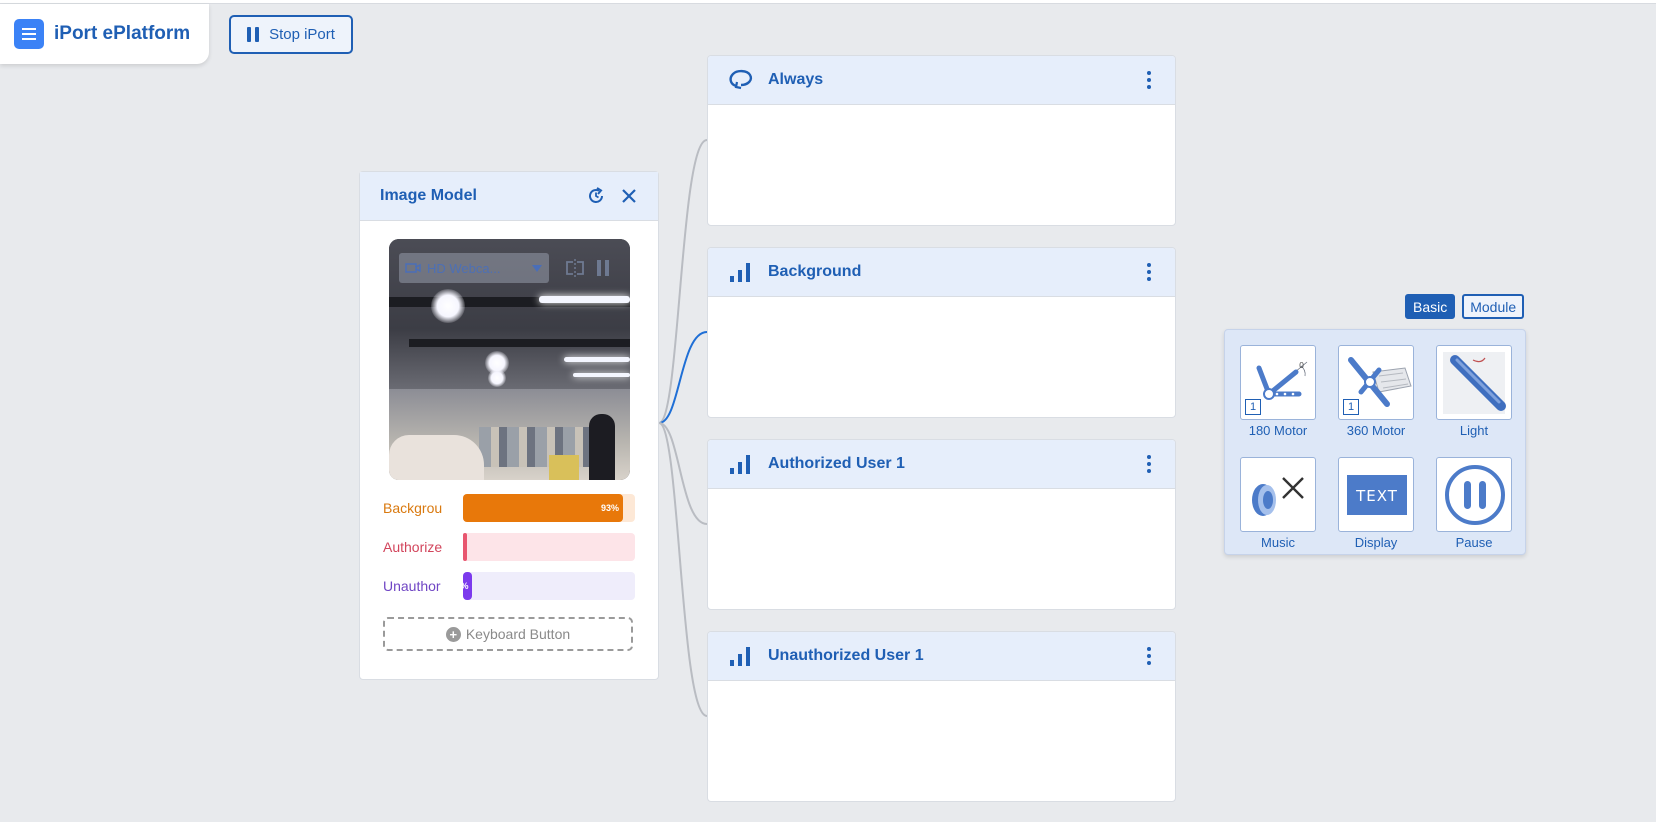 Image resolution: width=1656 pixels, height=822 pixels. Describe the element at coordinates (1376, 395) in the screenshot. I see `tile-360-motor: 1 360 Motor` at that location.